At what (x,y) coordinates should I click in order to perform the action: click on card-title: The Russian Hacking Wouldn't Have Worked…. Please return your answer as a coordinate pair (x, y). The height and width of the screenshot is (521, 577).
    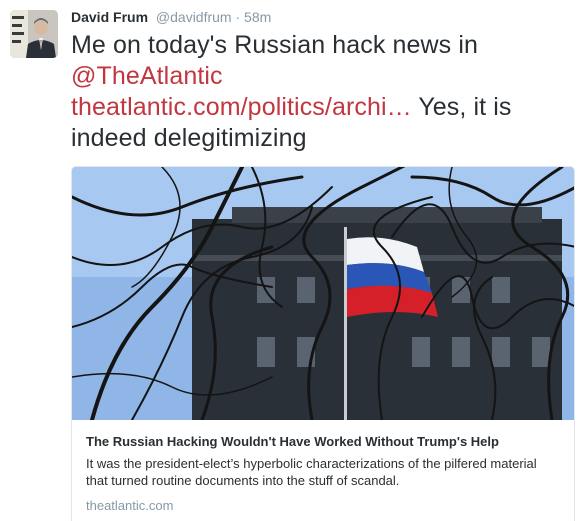
    Looking at the image, I should click on (323, 442).